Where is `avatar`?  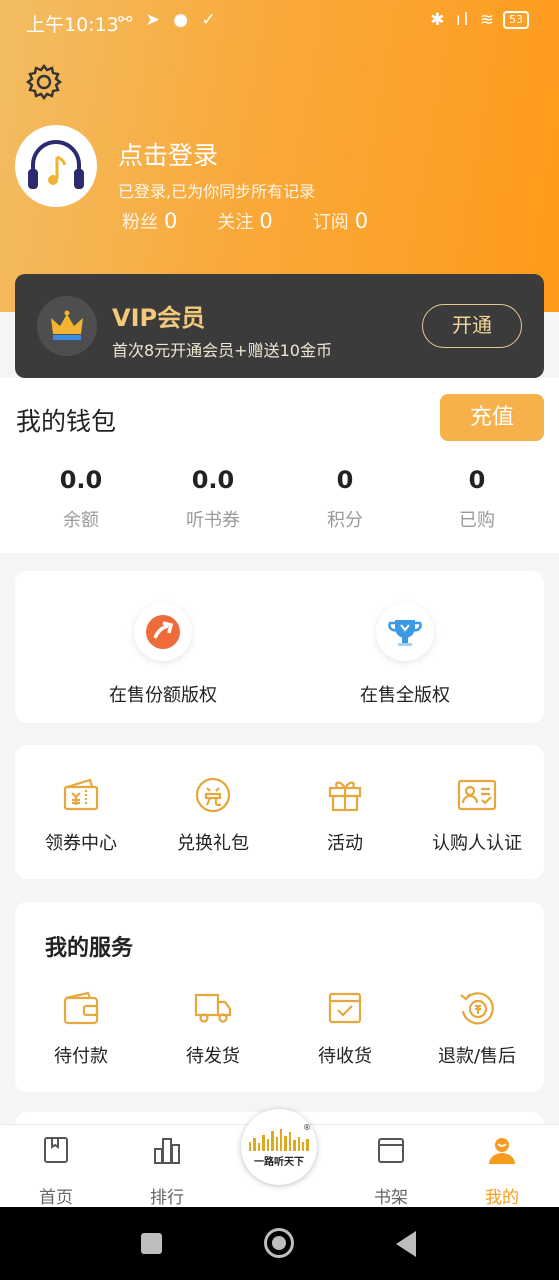
avatar is located at coordinates (56, 166).